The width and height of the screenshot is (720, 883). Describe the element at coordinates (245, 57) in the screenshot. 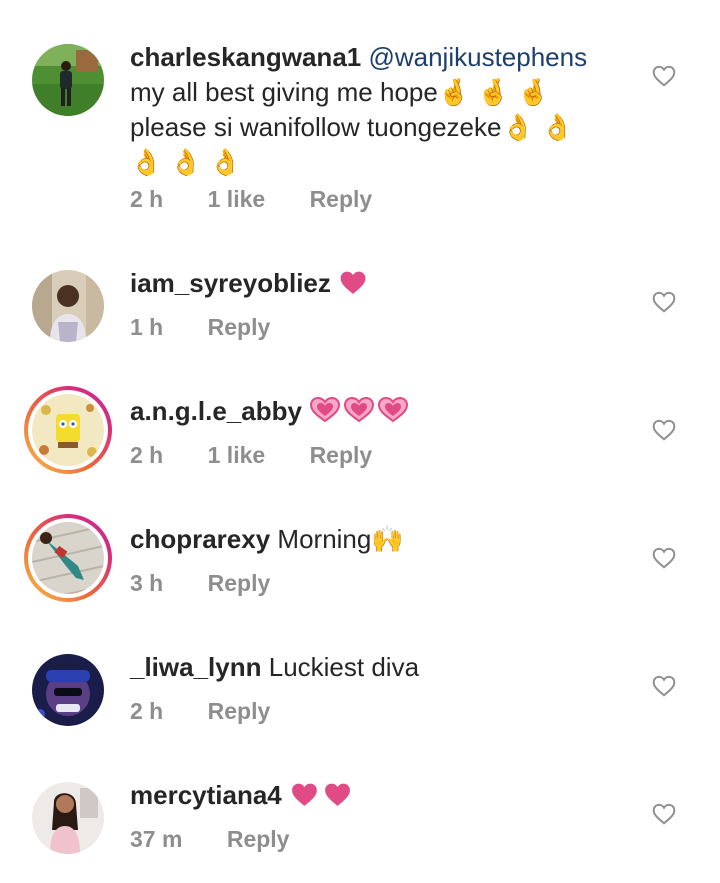

I see `comment-username: charleskangwana1` at that location.